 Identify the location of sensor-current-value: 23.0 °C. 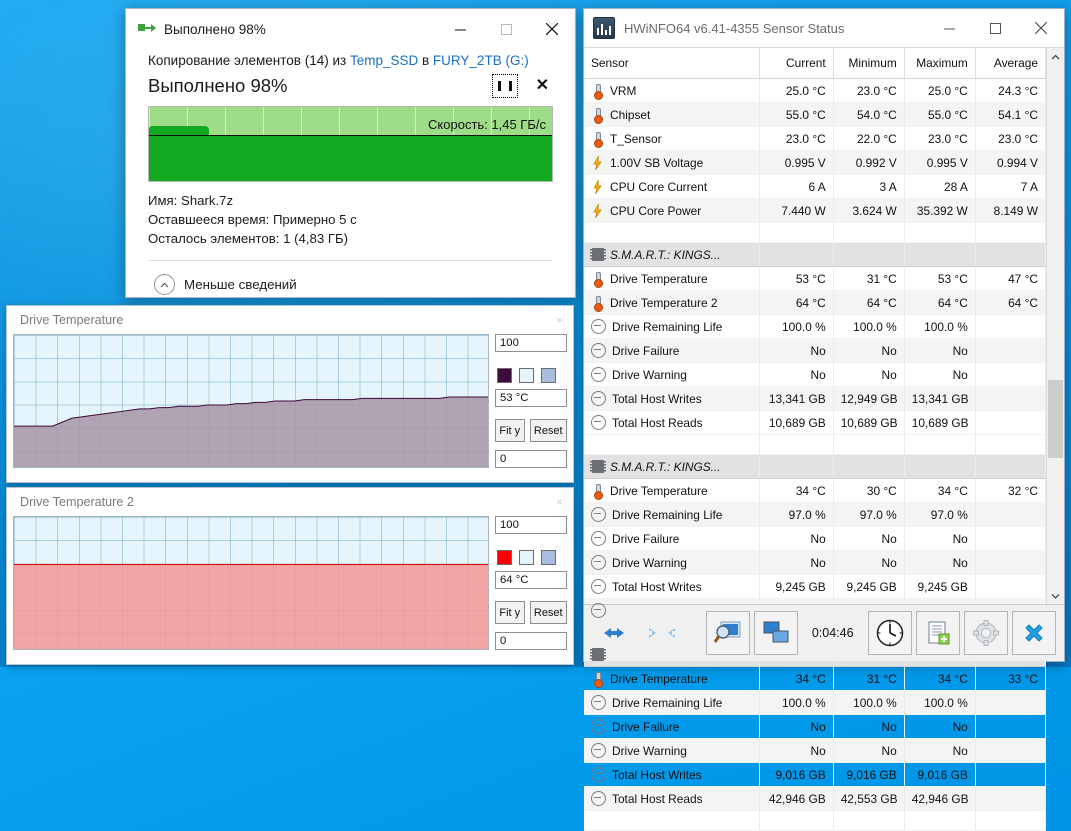
(796, 138).